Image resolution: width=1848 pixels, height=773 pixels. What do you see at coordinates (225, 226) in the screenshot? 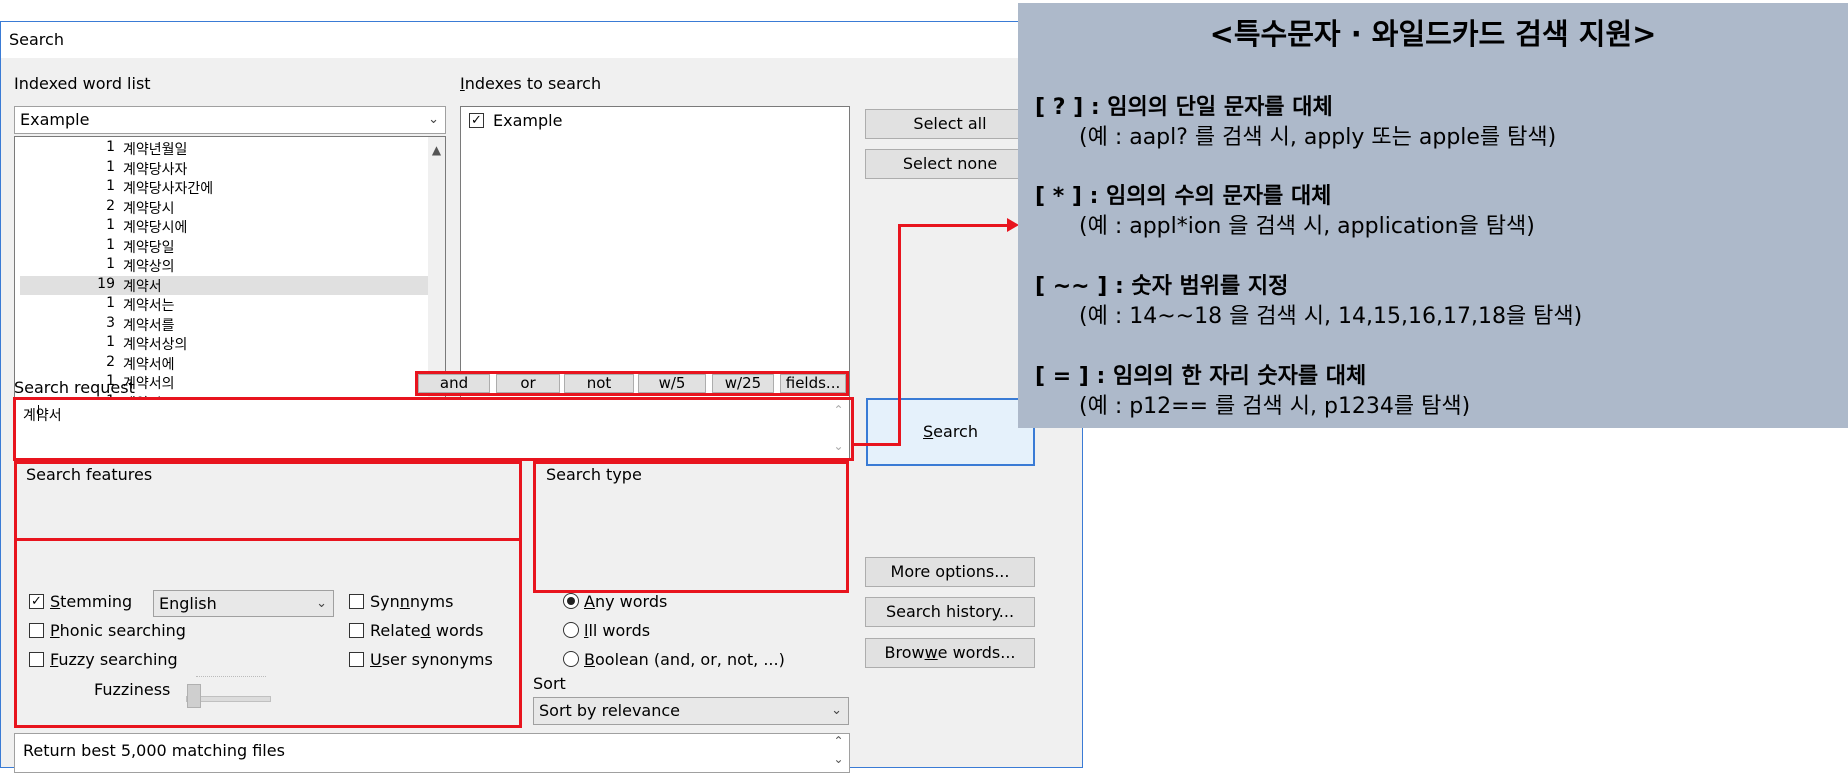
I see `word-list-item: 1 계약당시에` at bounding box center [225, 226].